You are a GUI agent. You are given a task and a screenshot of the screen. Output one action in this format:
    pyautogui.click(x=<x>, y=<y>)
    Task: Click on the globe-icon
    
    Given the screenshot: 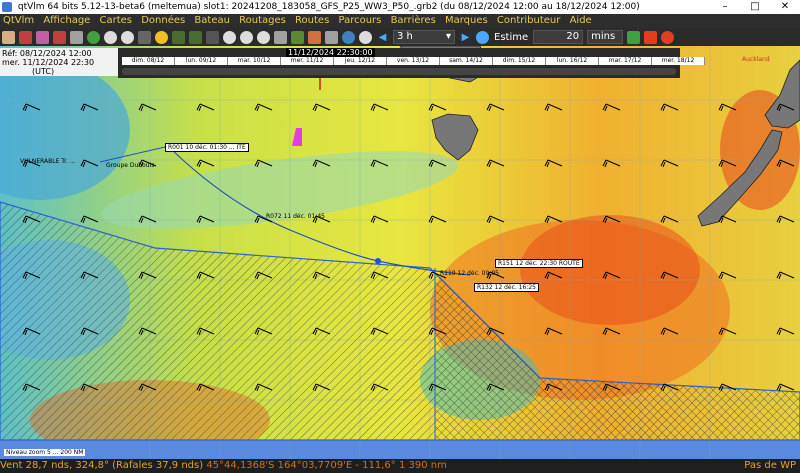 What is the action you would take?
    pyautogui.click(x=348, y=37)
    